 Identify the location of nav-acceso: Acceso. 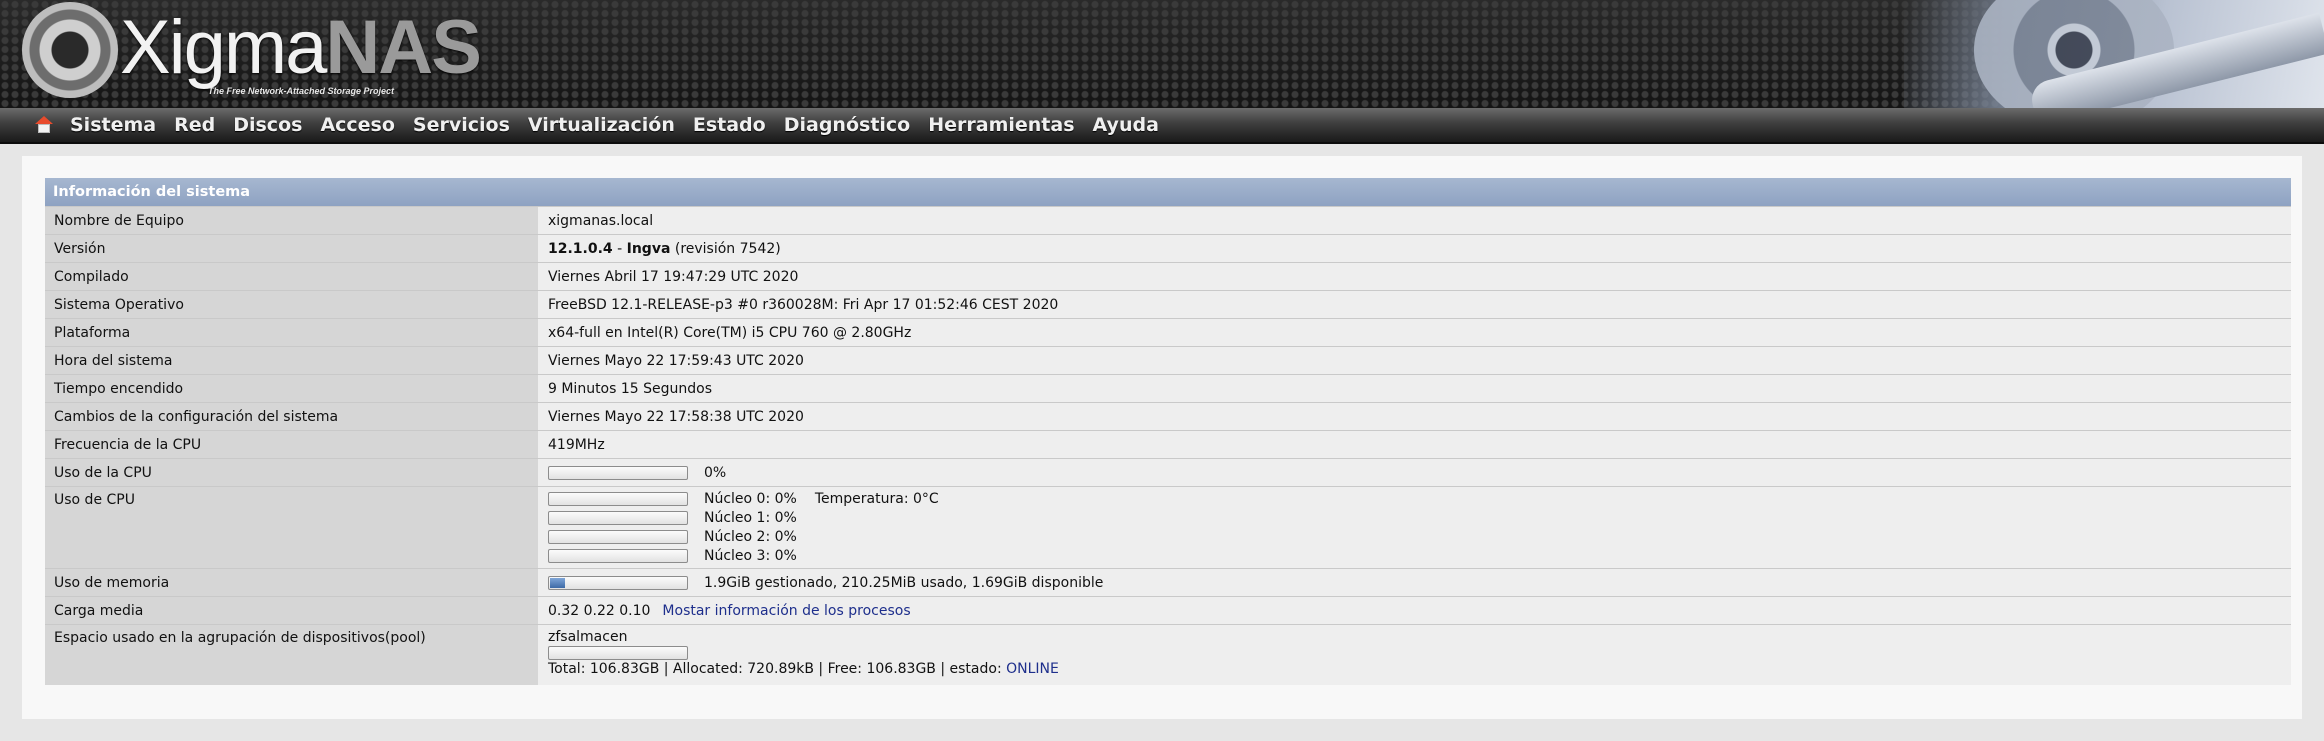
(357, 125).